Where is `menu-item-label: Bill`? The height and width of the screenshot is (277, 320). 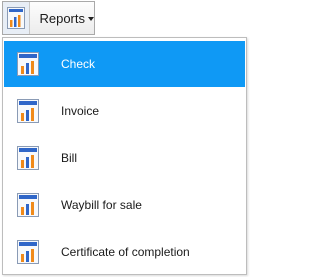 menu-item-label: Bill is located at coordinates (69, 158).